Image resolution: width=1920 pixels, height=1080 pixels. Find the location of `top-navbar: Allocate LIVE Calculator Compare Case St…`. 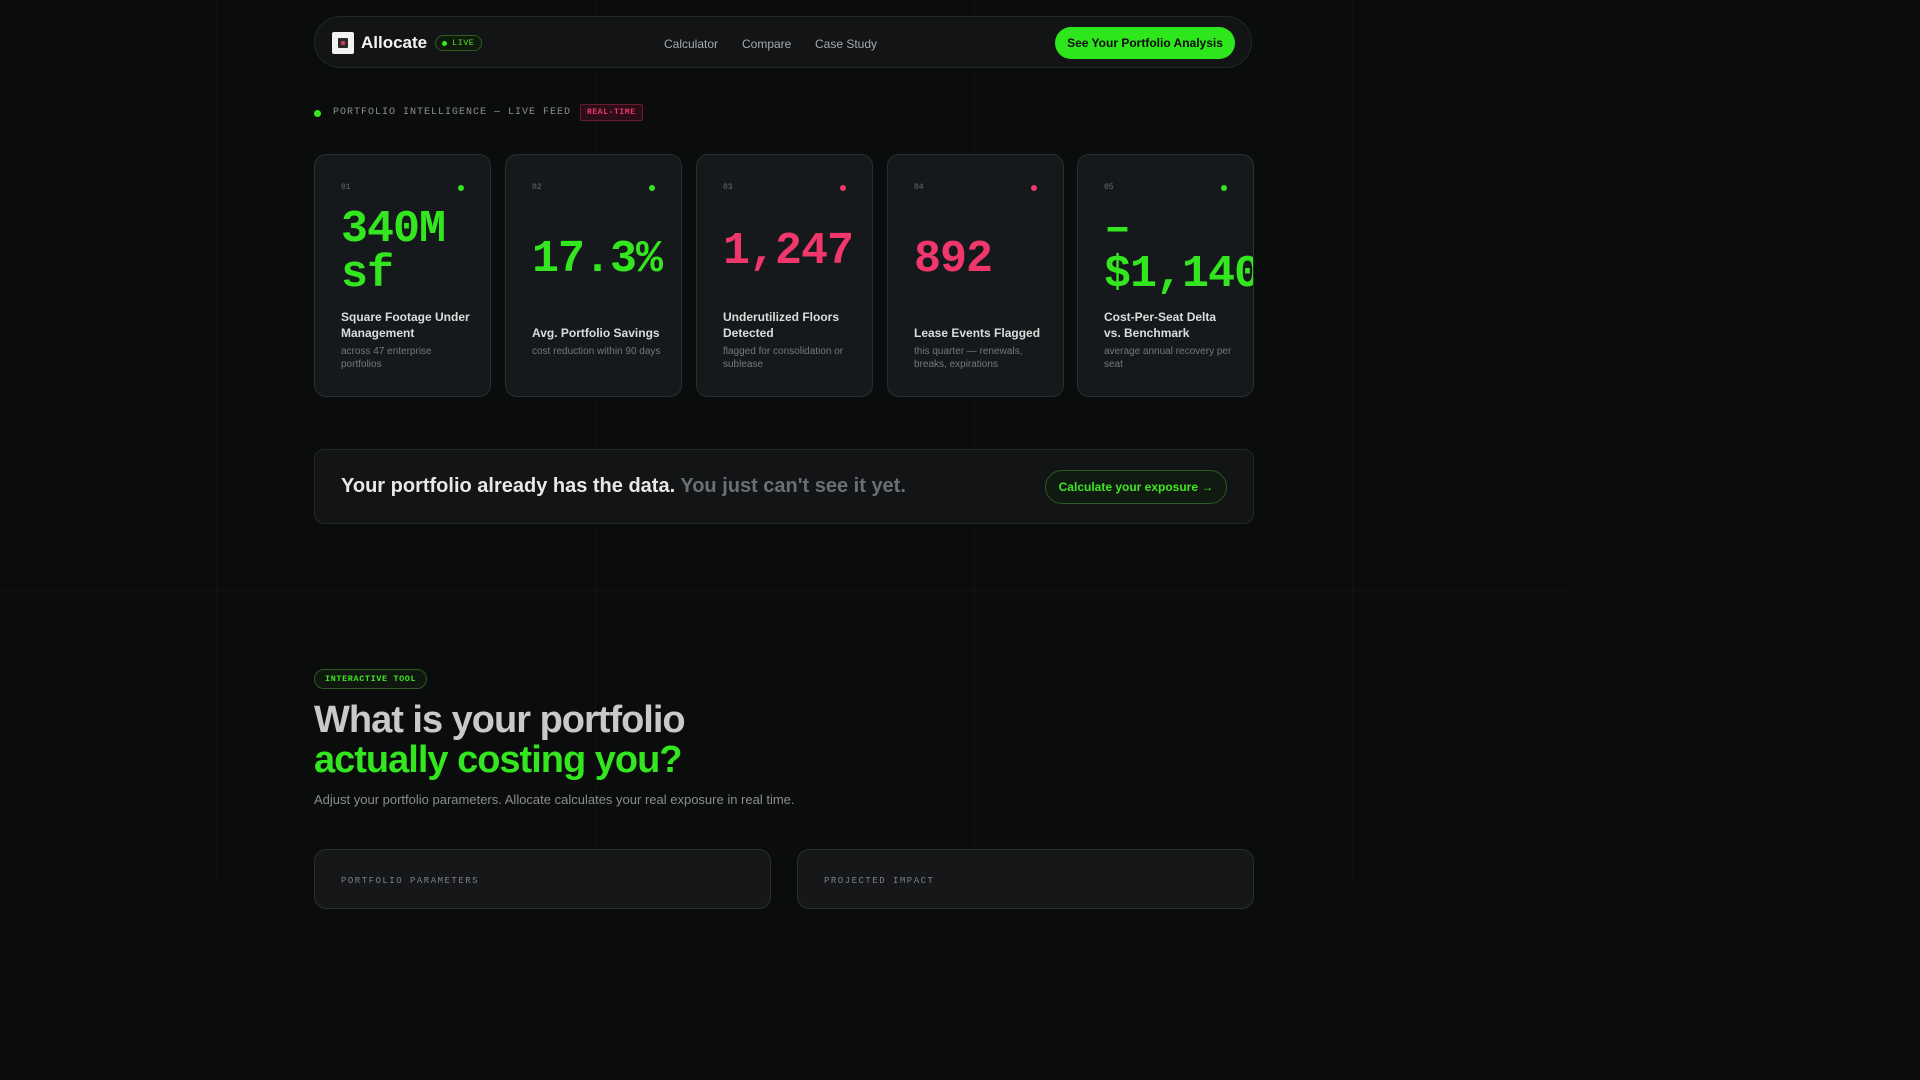

top-navbar: Allocate LIVE Calculator Compare Case St… is located at coordinates (783, 42).